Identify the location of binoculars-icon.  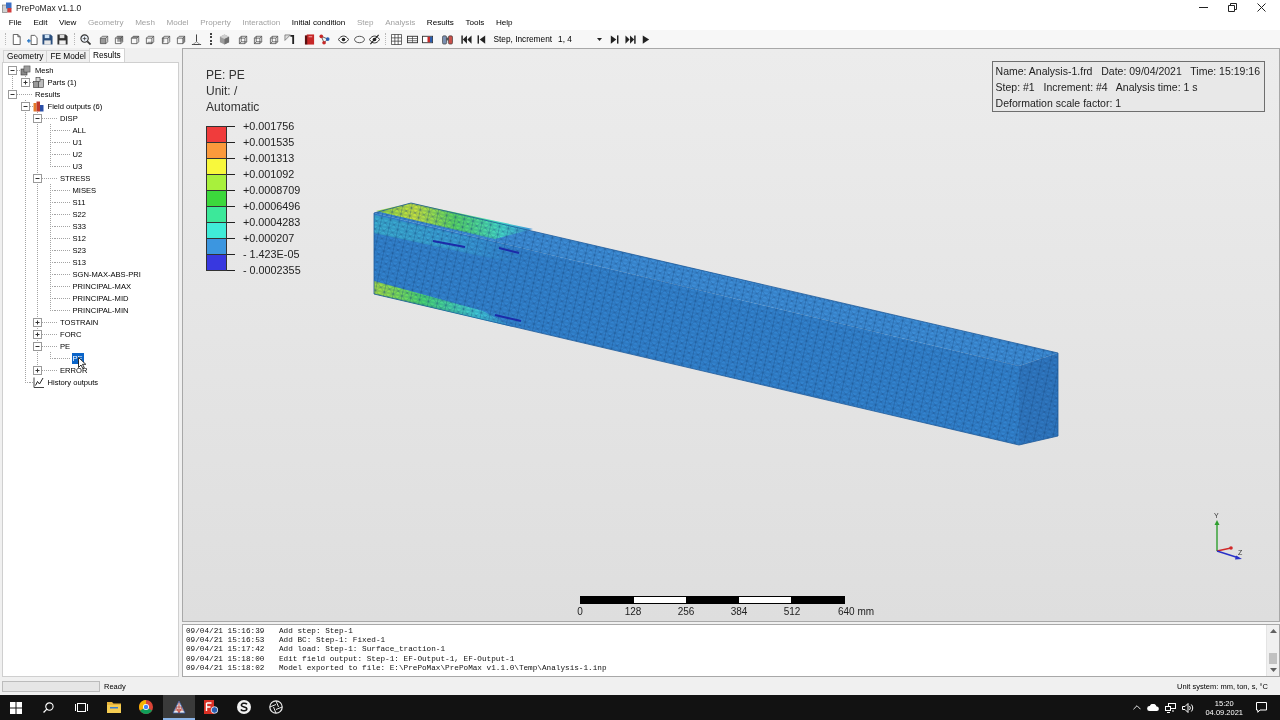
(447, 39).